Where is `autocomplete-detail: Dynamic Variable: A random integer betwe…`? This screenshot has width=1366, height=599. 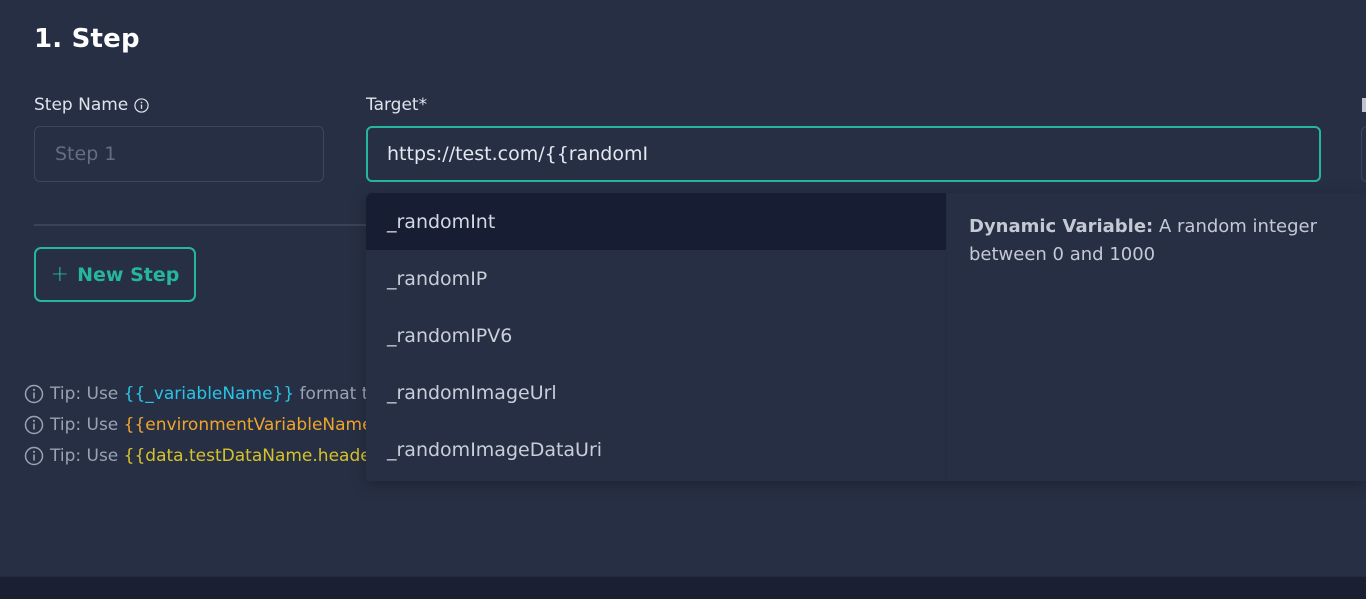 autocomplete-detail: Dynamic Variable: A random integer betwe… is located at coordinates (1156, 337).